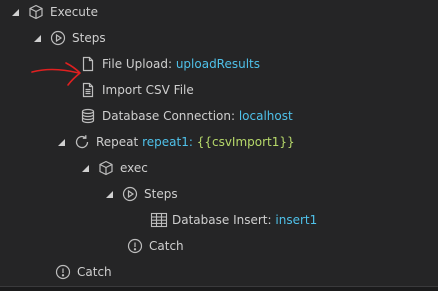  What do you see at coordinates (161, 194) in the screenshot?
I see `steps-inner-label: Steps` at bounding box center [161, 194].